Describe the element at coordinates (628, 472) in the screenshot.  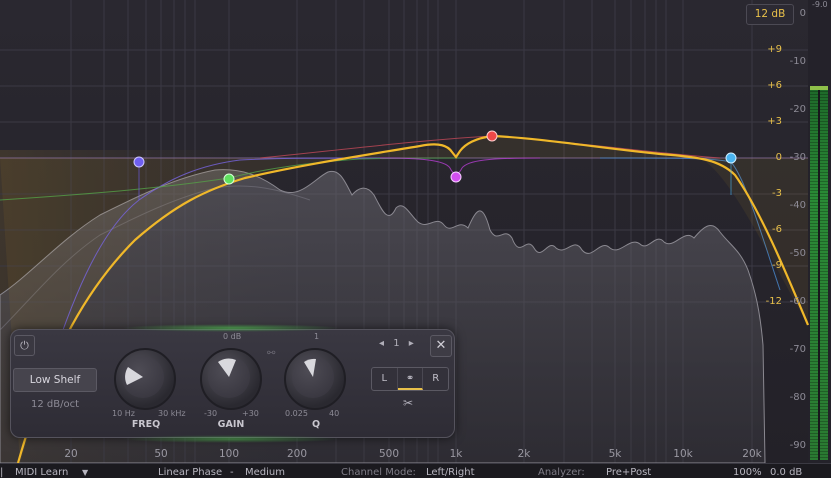
I see `analyzer-value: Pre+Post` at that location.